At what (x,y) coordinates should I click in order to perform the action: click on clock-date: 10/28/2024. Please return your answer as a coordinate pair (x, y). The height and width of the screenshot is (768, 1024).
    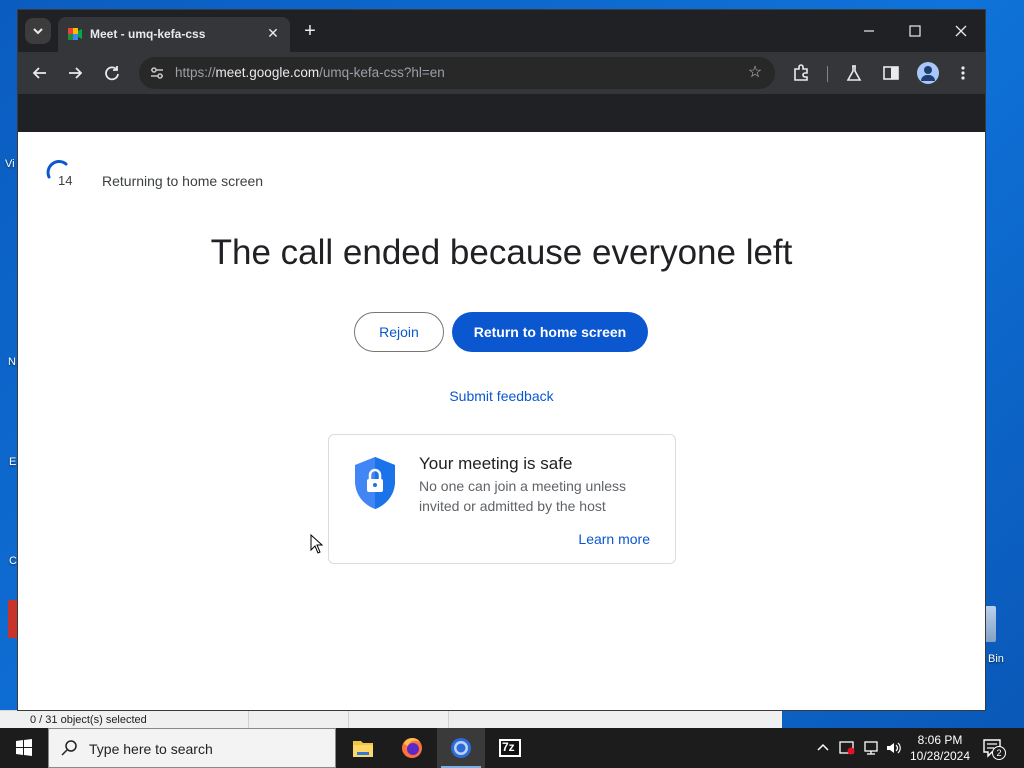
    Looking at the image, I should click on (940, 756).